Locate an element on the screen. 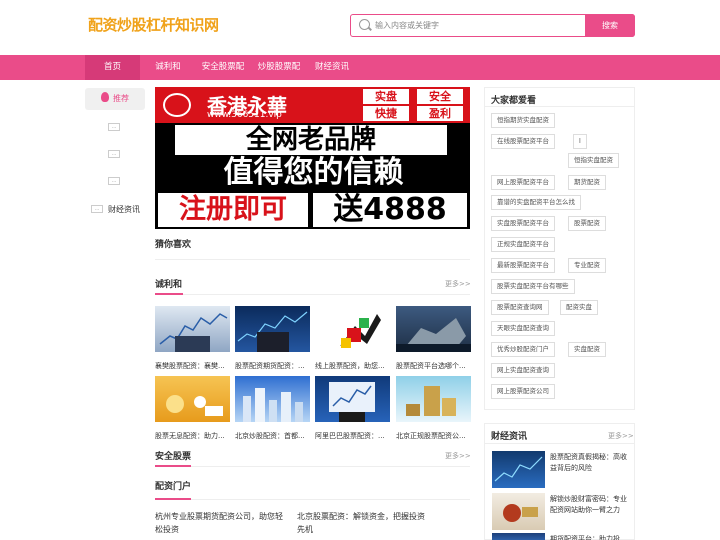  brand-emblem-icon is located at coordinates (177, 105).